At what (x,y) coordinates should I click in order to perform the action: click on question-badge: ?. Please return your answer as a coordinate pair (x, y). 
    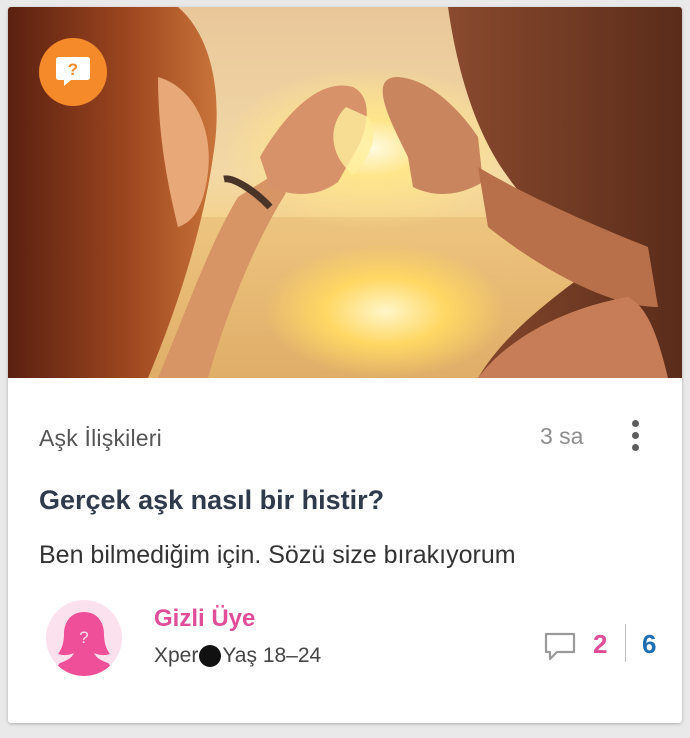
    Looking at the image, I should click on (73, 72).